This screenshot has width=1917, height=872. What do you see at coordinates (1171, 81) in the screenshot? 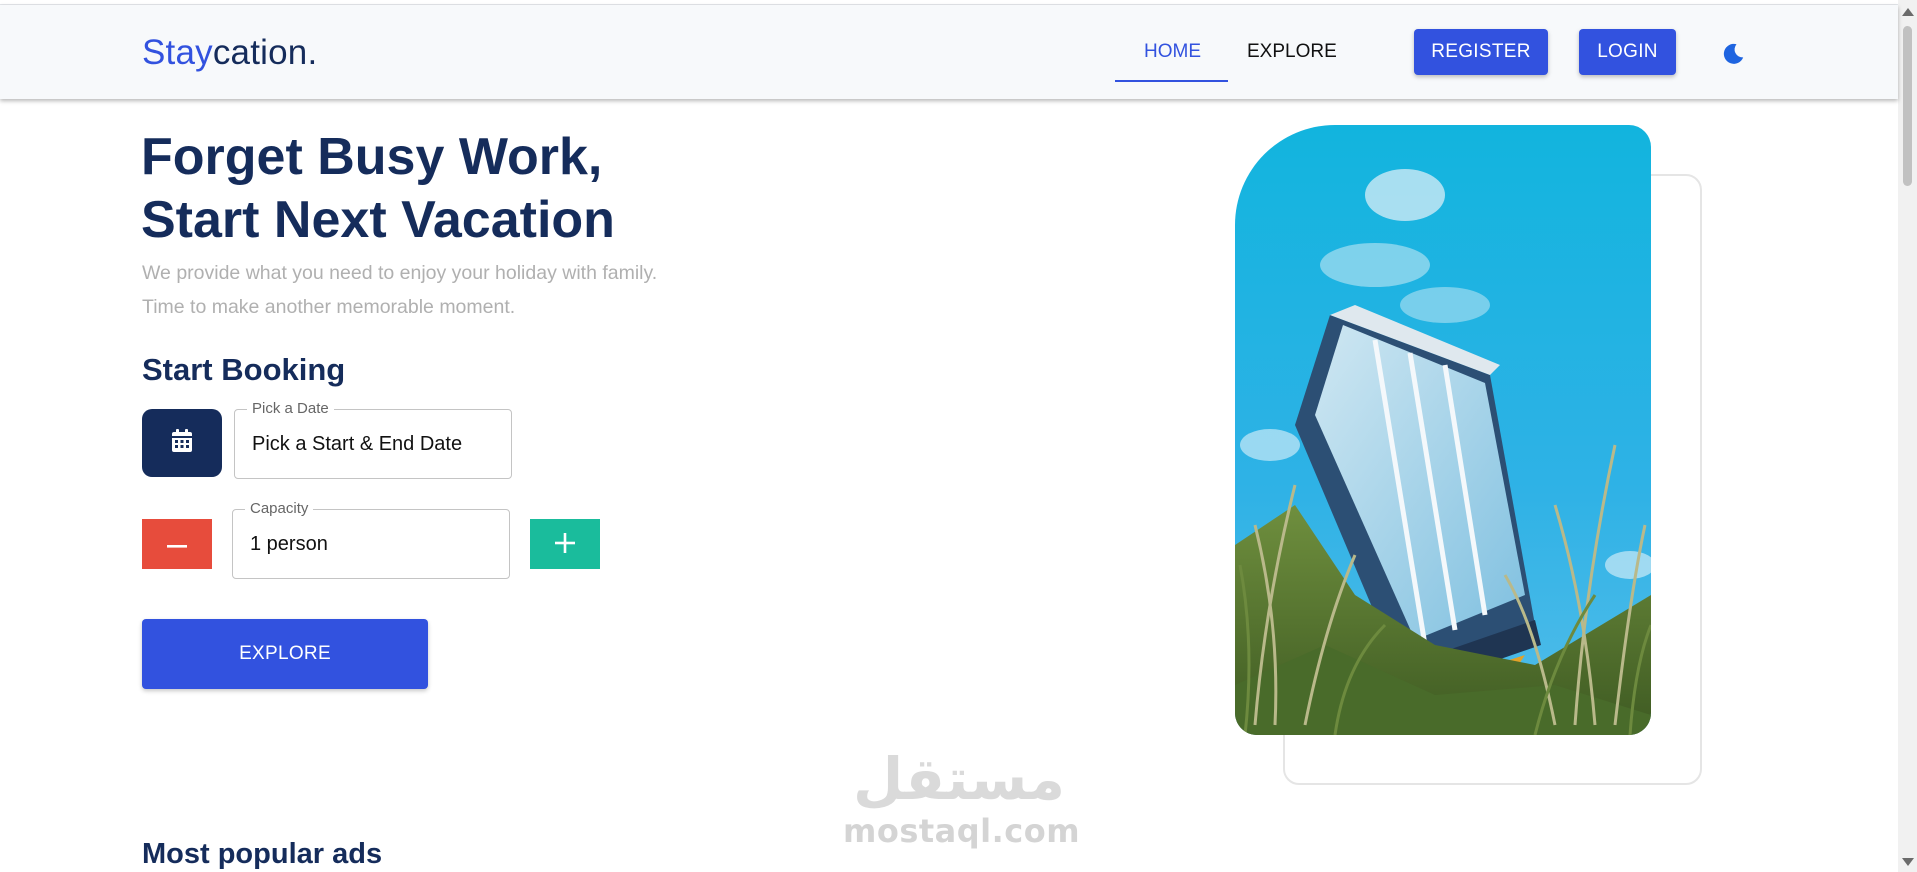
I see `nav-active-indicator` at bounding box center [1171, 81].